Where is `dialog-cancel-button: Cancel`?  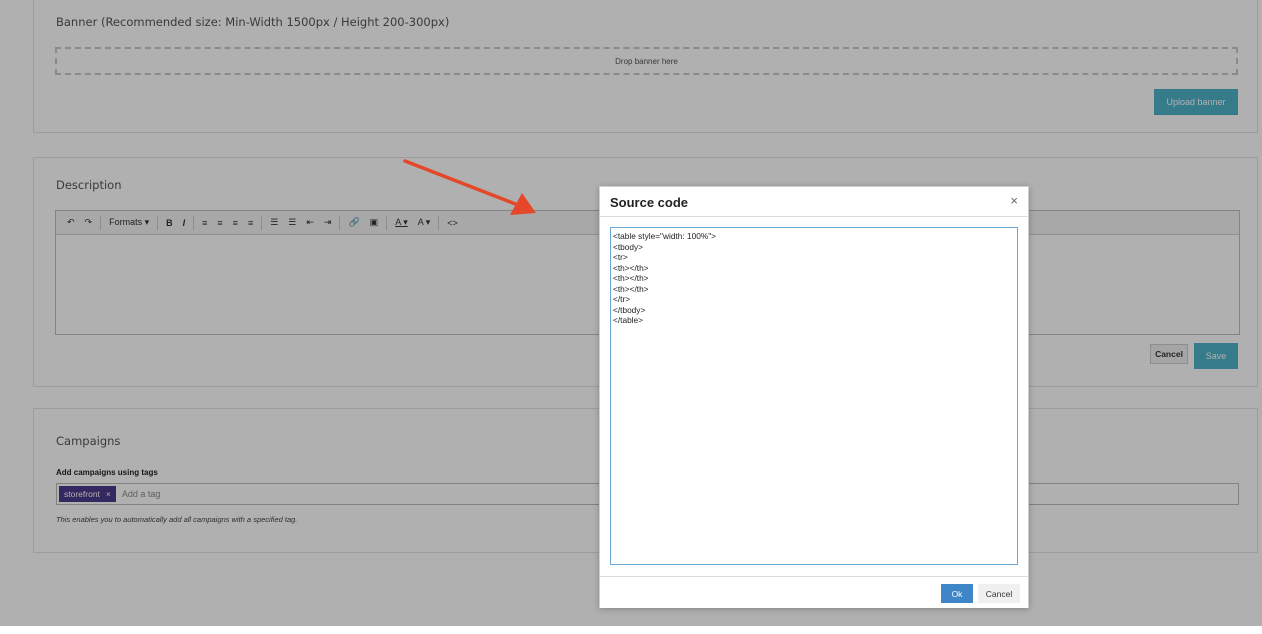
dialog-cancel-button: Cancel is located at coordinates (999, 593).